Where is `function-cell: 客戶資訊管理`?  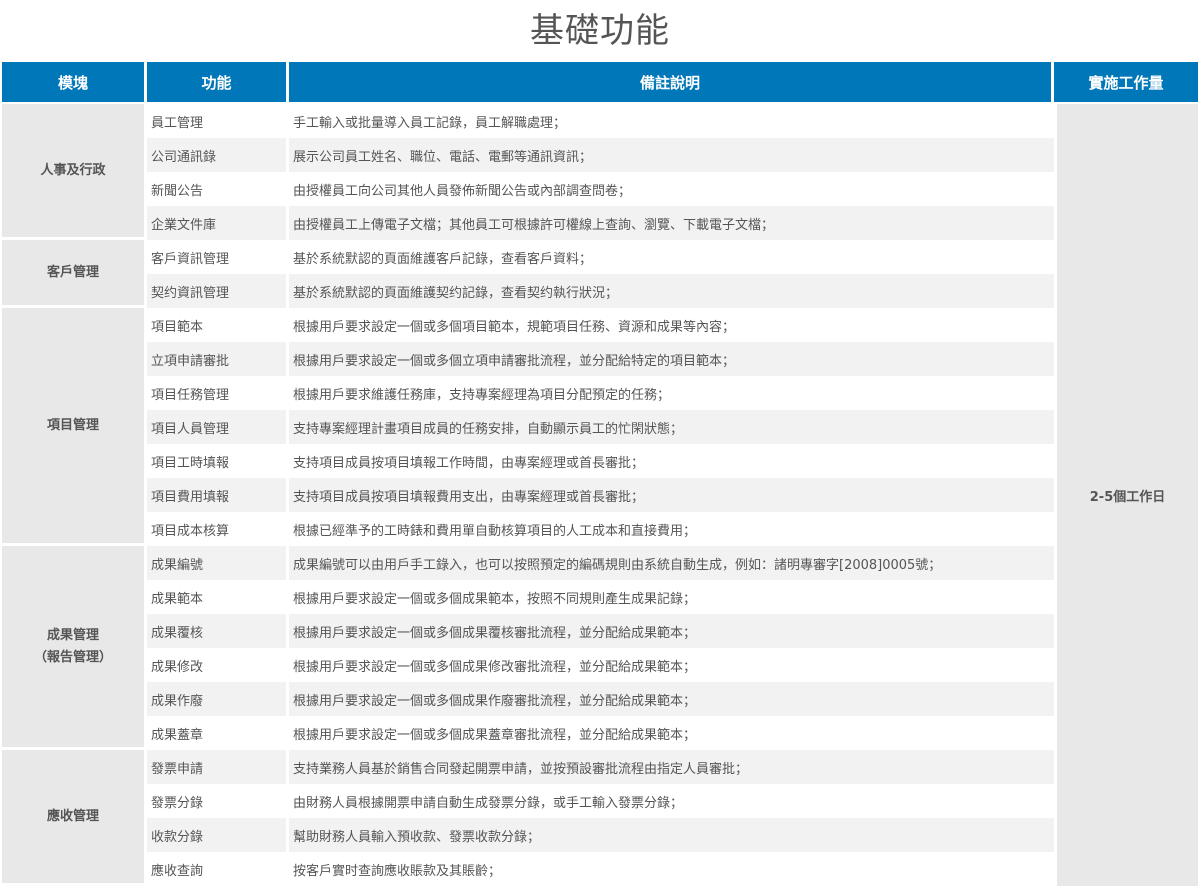
function-cell: 客戶資訊管理 is located at coordinates (218, 257).